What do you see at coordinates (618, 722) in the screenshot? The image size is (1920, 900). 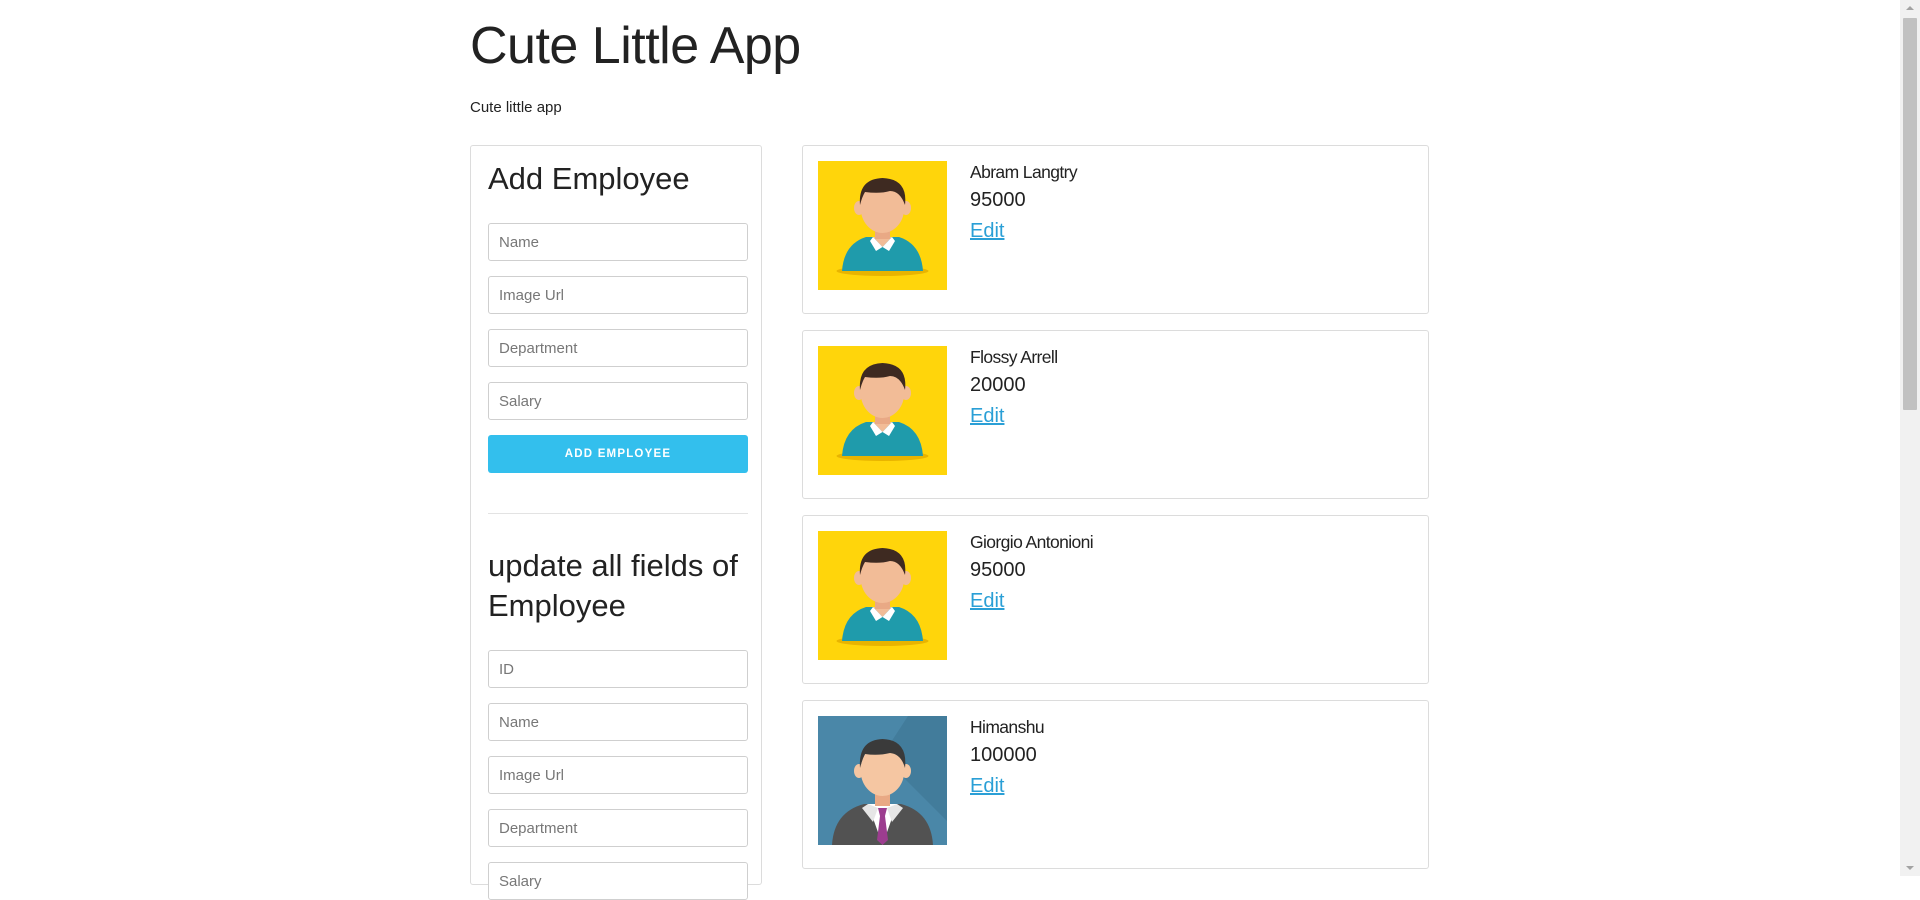 I see `update-name-input` at bounding box center [618, 722].